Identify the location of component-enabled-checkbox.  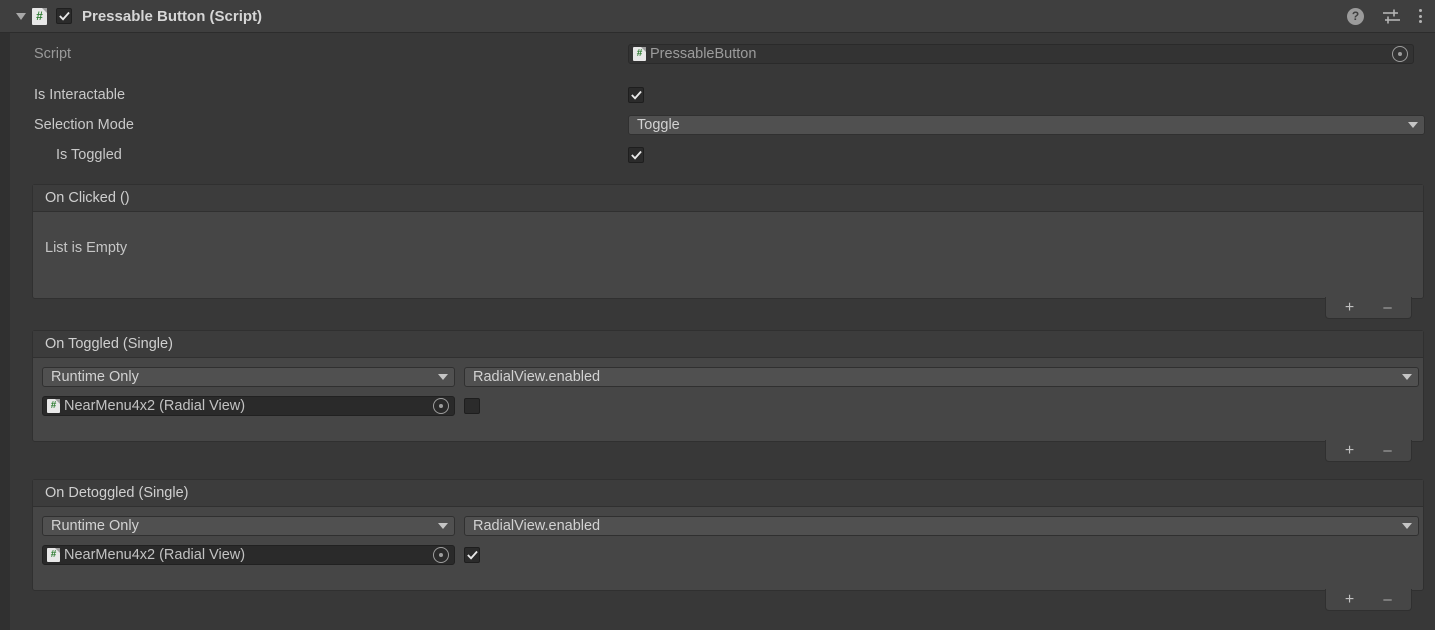
(64, 16).